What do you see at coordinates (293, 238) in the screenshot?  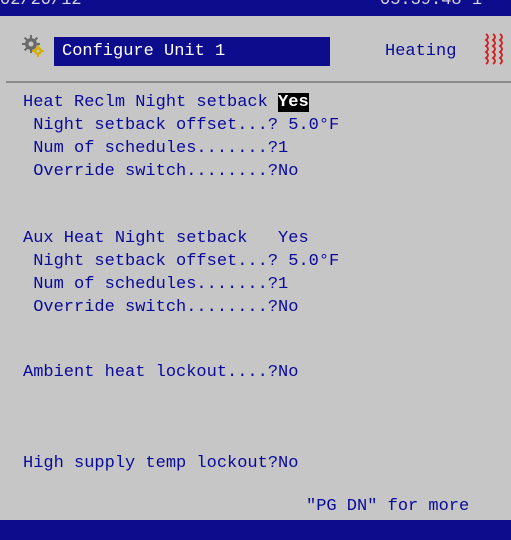 I see `aux-heat-value: Yes` at bounding box center [293, 238].